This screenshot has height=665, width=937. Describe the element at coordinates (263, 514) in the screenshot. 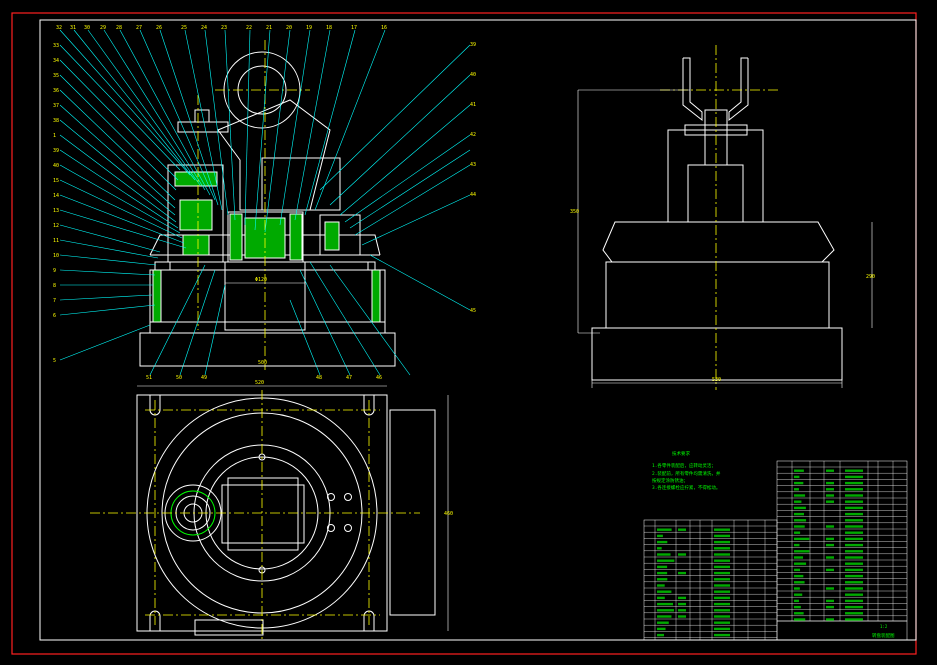

I see `plan-center-block` at that location.